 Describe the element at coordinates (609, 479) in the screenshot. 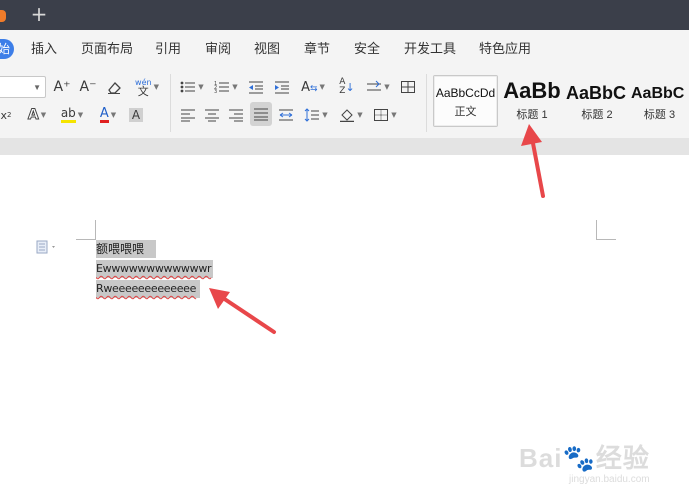

I see `watermark-url: jingyan.baidu.com` at that location.